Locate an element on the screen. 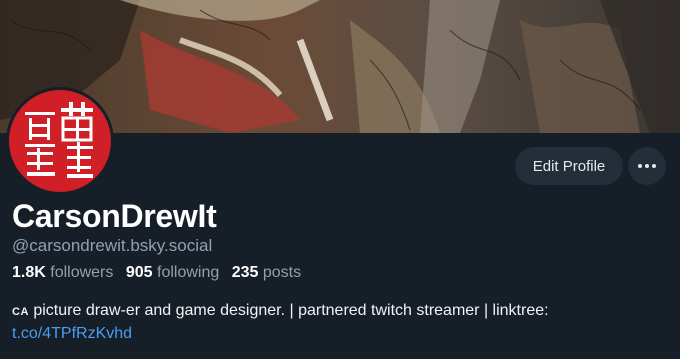 This screenshot has height=359, width=680. followers-label: followers is located at coordinates (82, 272).